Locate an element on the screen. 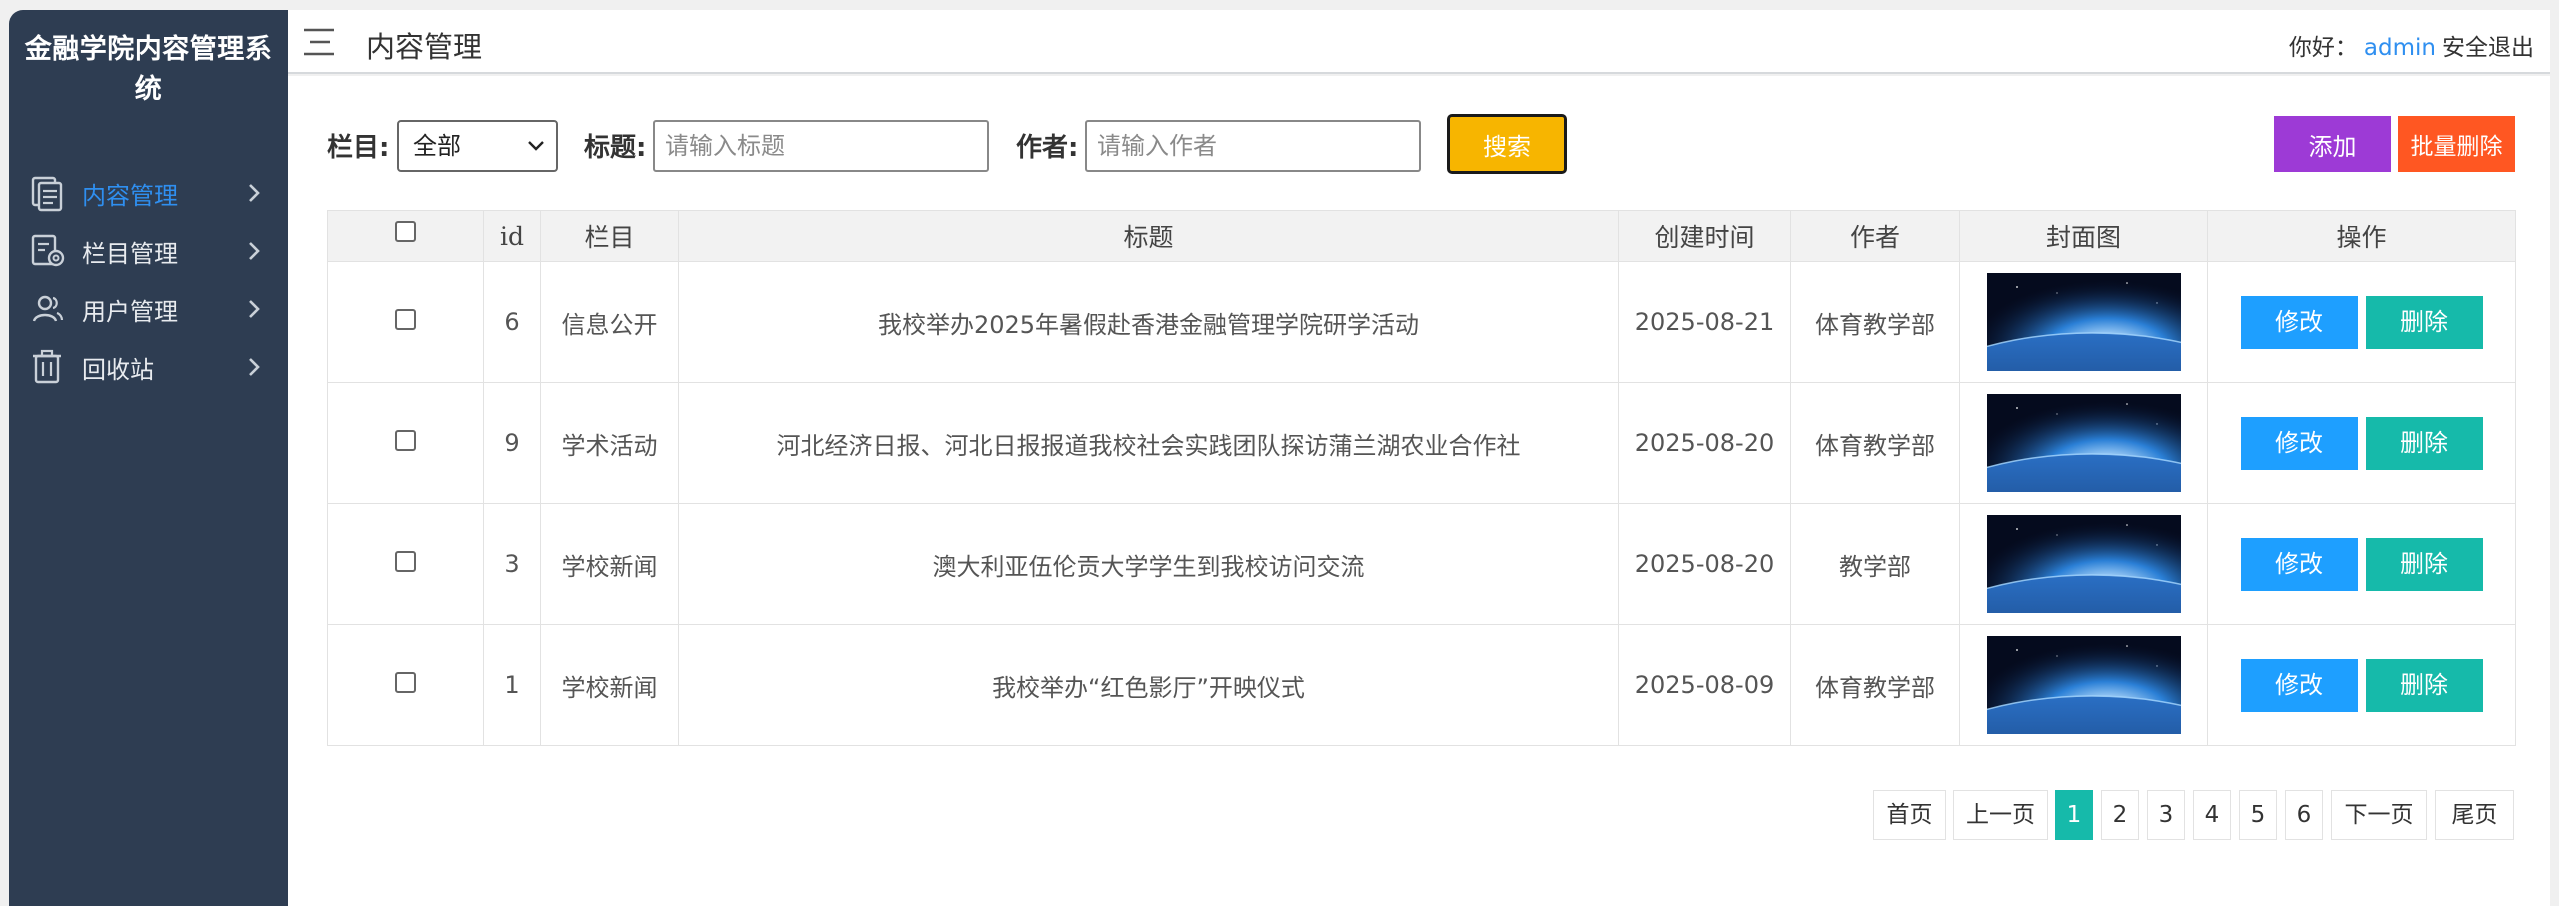  sidebar-item-label: 栏目管理 is located at coordinates (130, 253).